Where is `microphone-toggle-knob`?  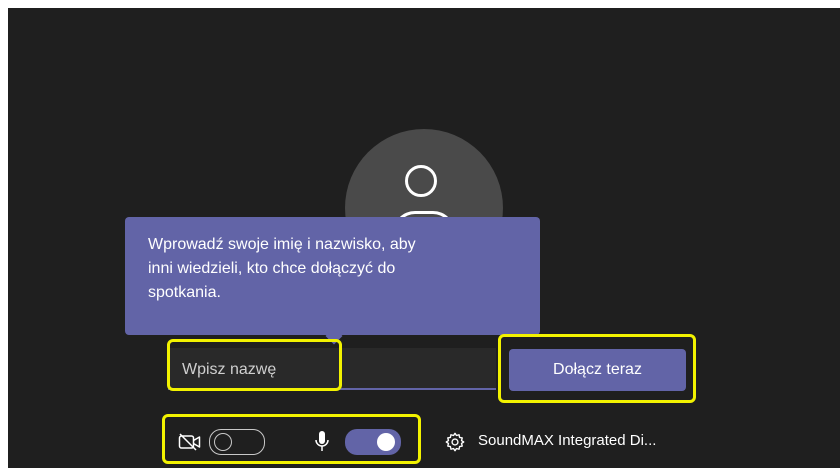
microphone-toggle-knob is located at coordinates (386, 442).